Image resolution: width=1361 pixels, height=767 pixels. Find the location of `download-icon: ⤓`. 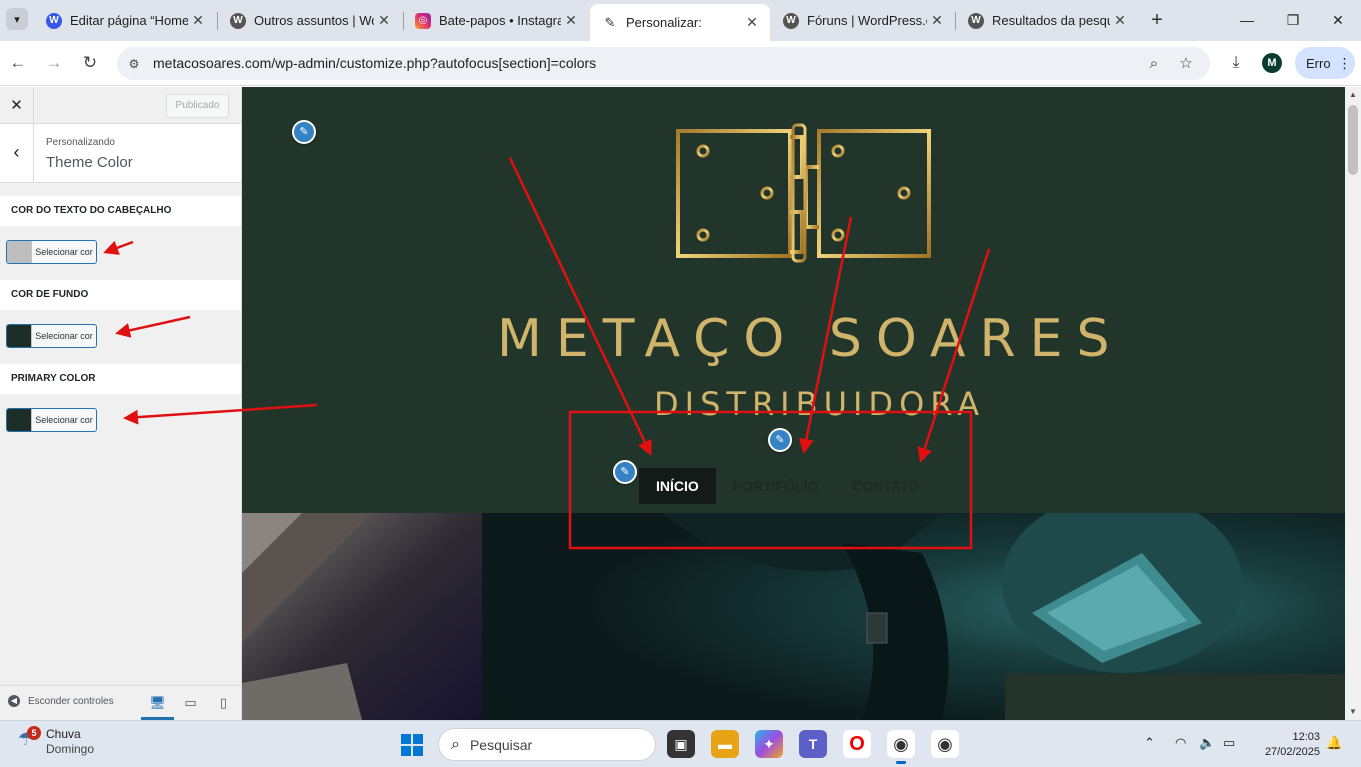

download-icon: ⤓ is located at coordinates (1236, 63).